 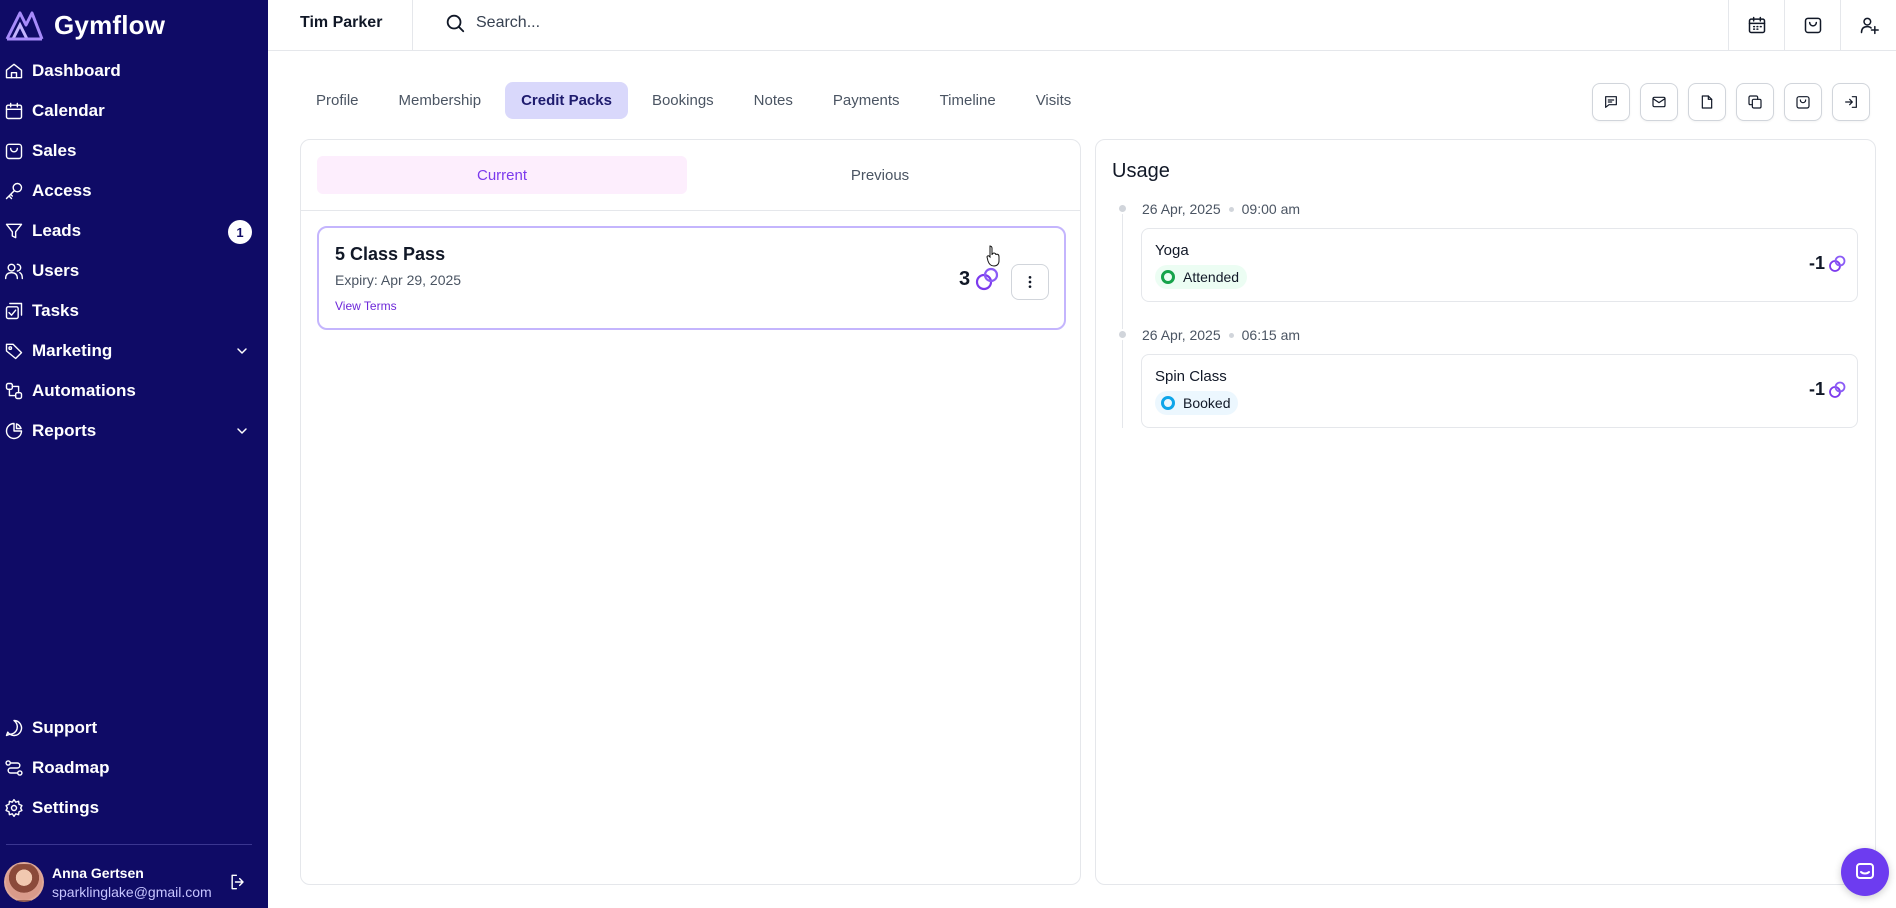 I want to click on support-chat-button, so click(x=1865, y=872).